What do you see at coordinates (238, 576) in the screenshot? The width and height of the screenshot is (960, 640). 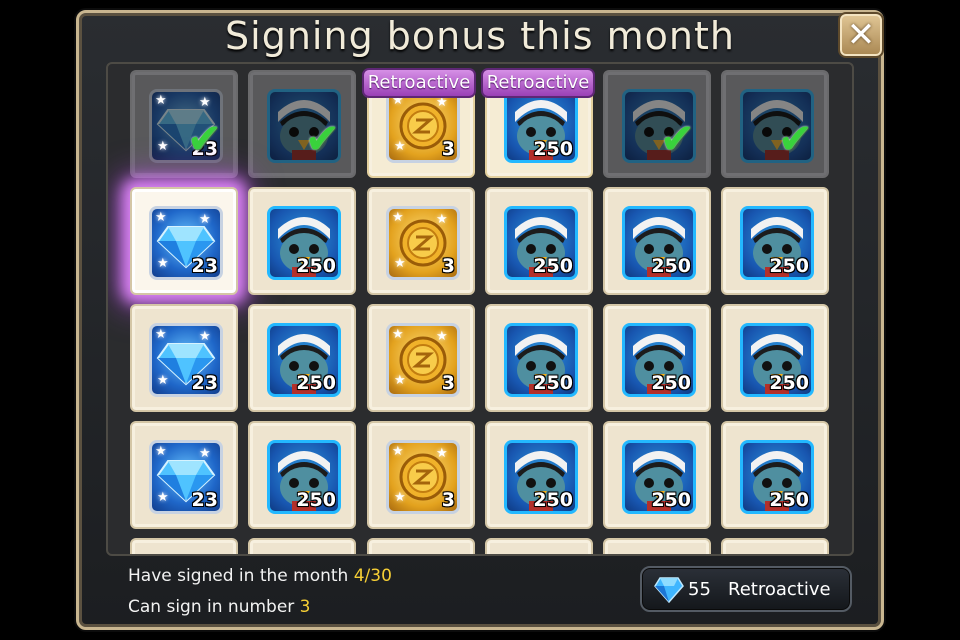 I see `signed-count-label: Have signed in the month` at bounding box center [238, 576].